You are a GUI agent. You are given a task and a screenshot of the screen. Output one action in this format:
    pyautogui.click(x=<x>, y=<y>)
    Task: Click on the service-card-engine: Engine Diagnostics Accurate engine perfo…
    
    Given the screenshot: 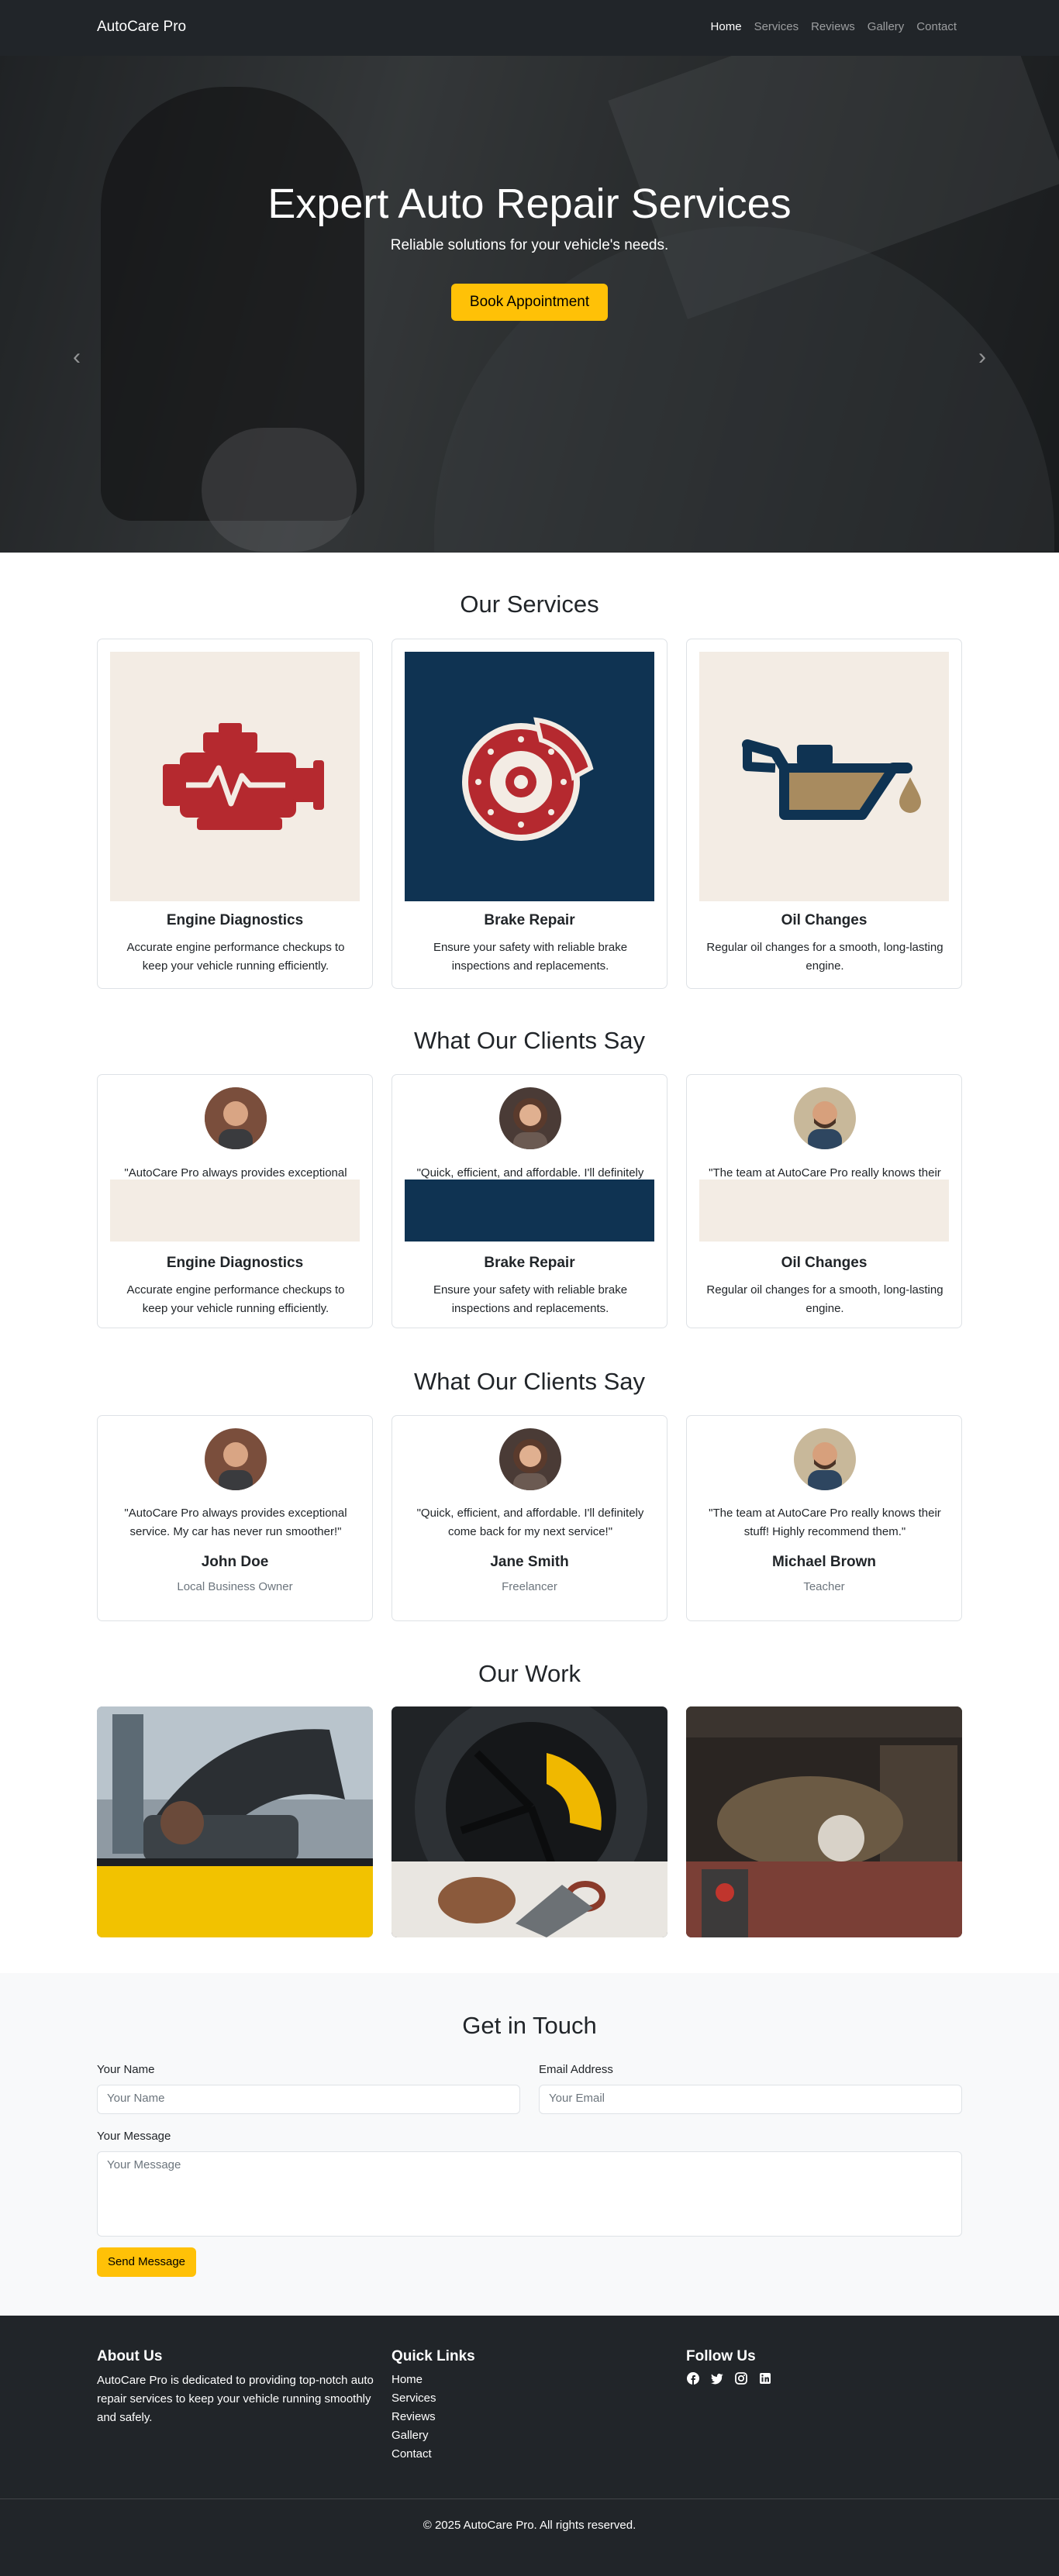 What is the action you would take?
    pyautogui.click(x=235, y=814)
    